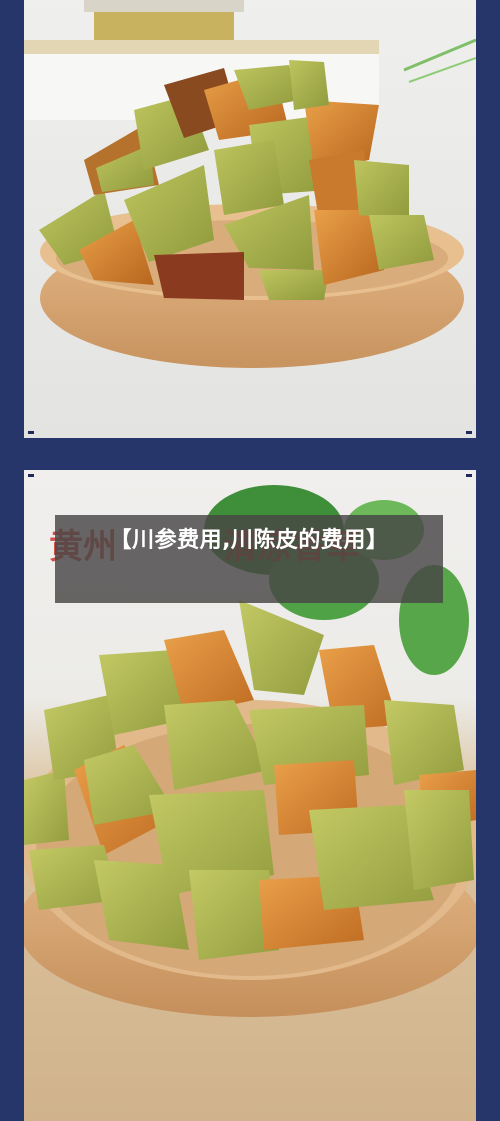 This screenshot has width=500, height=1121. What do you see at coordinates (249, 540) in the screenshot?
I see `article-title: 【川参费用,川陈皮的费用】` at bounding box center [249, 540].